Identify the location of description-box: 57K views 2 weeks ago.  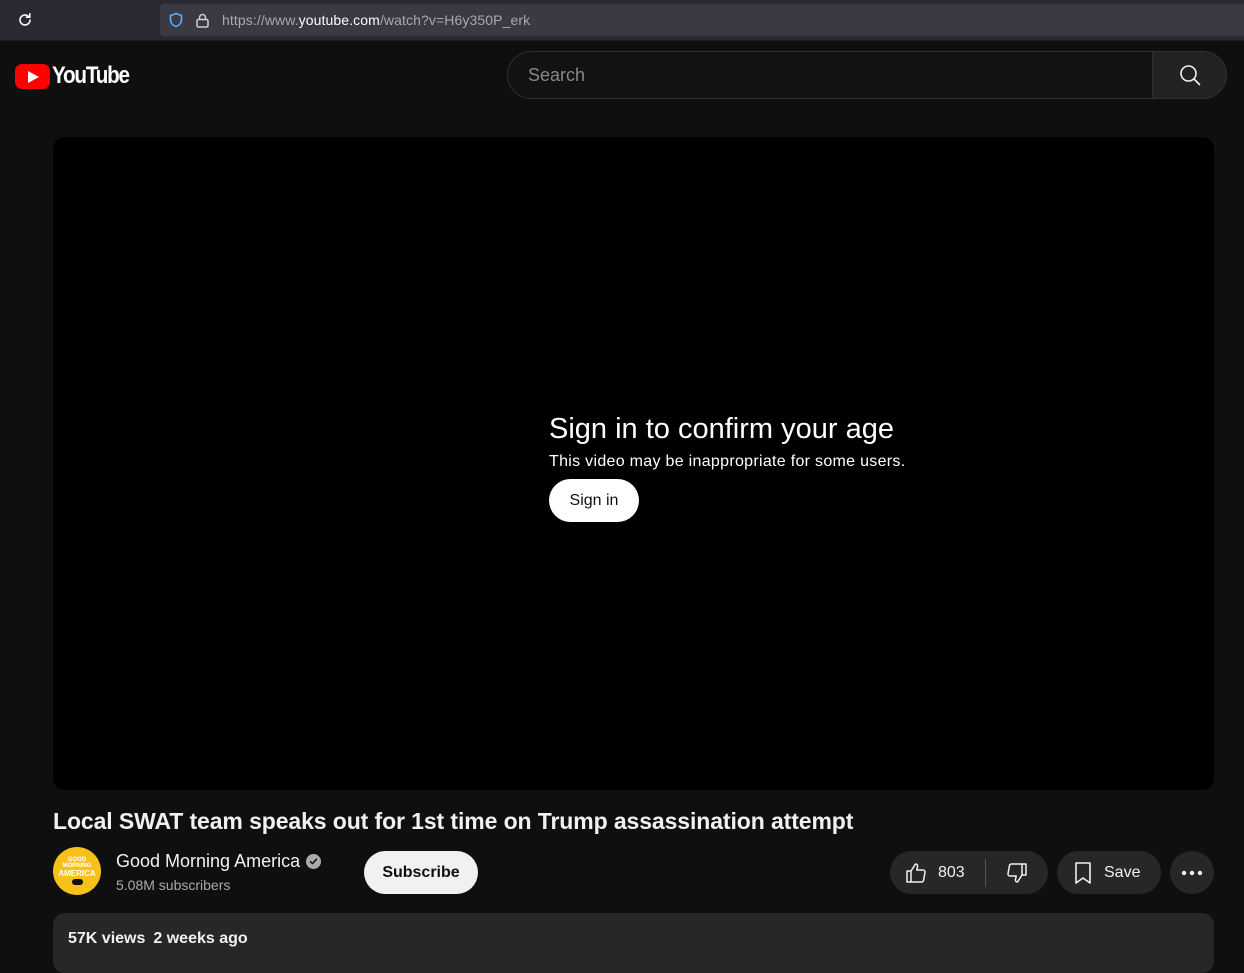
(633, 943).